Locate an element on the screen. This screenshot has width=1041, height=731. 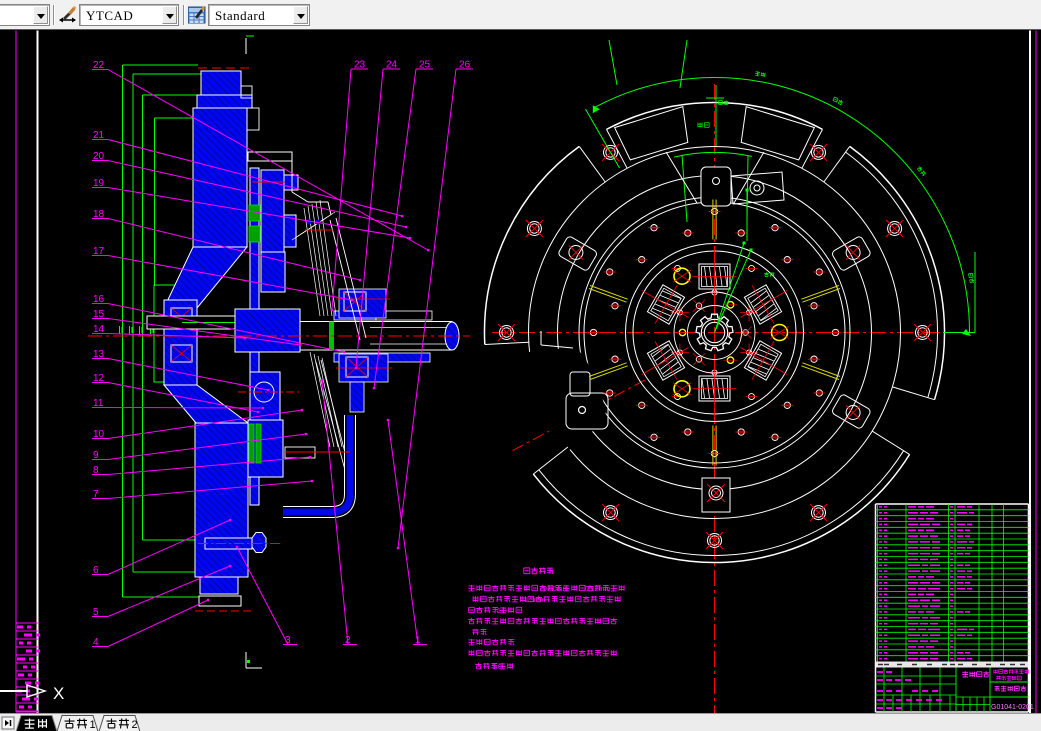
svg-text: 1.0 is located at coordinates (502, 611).